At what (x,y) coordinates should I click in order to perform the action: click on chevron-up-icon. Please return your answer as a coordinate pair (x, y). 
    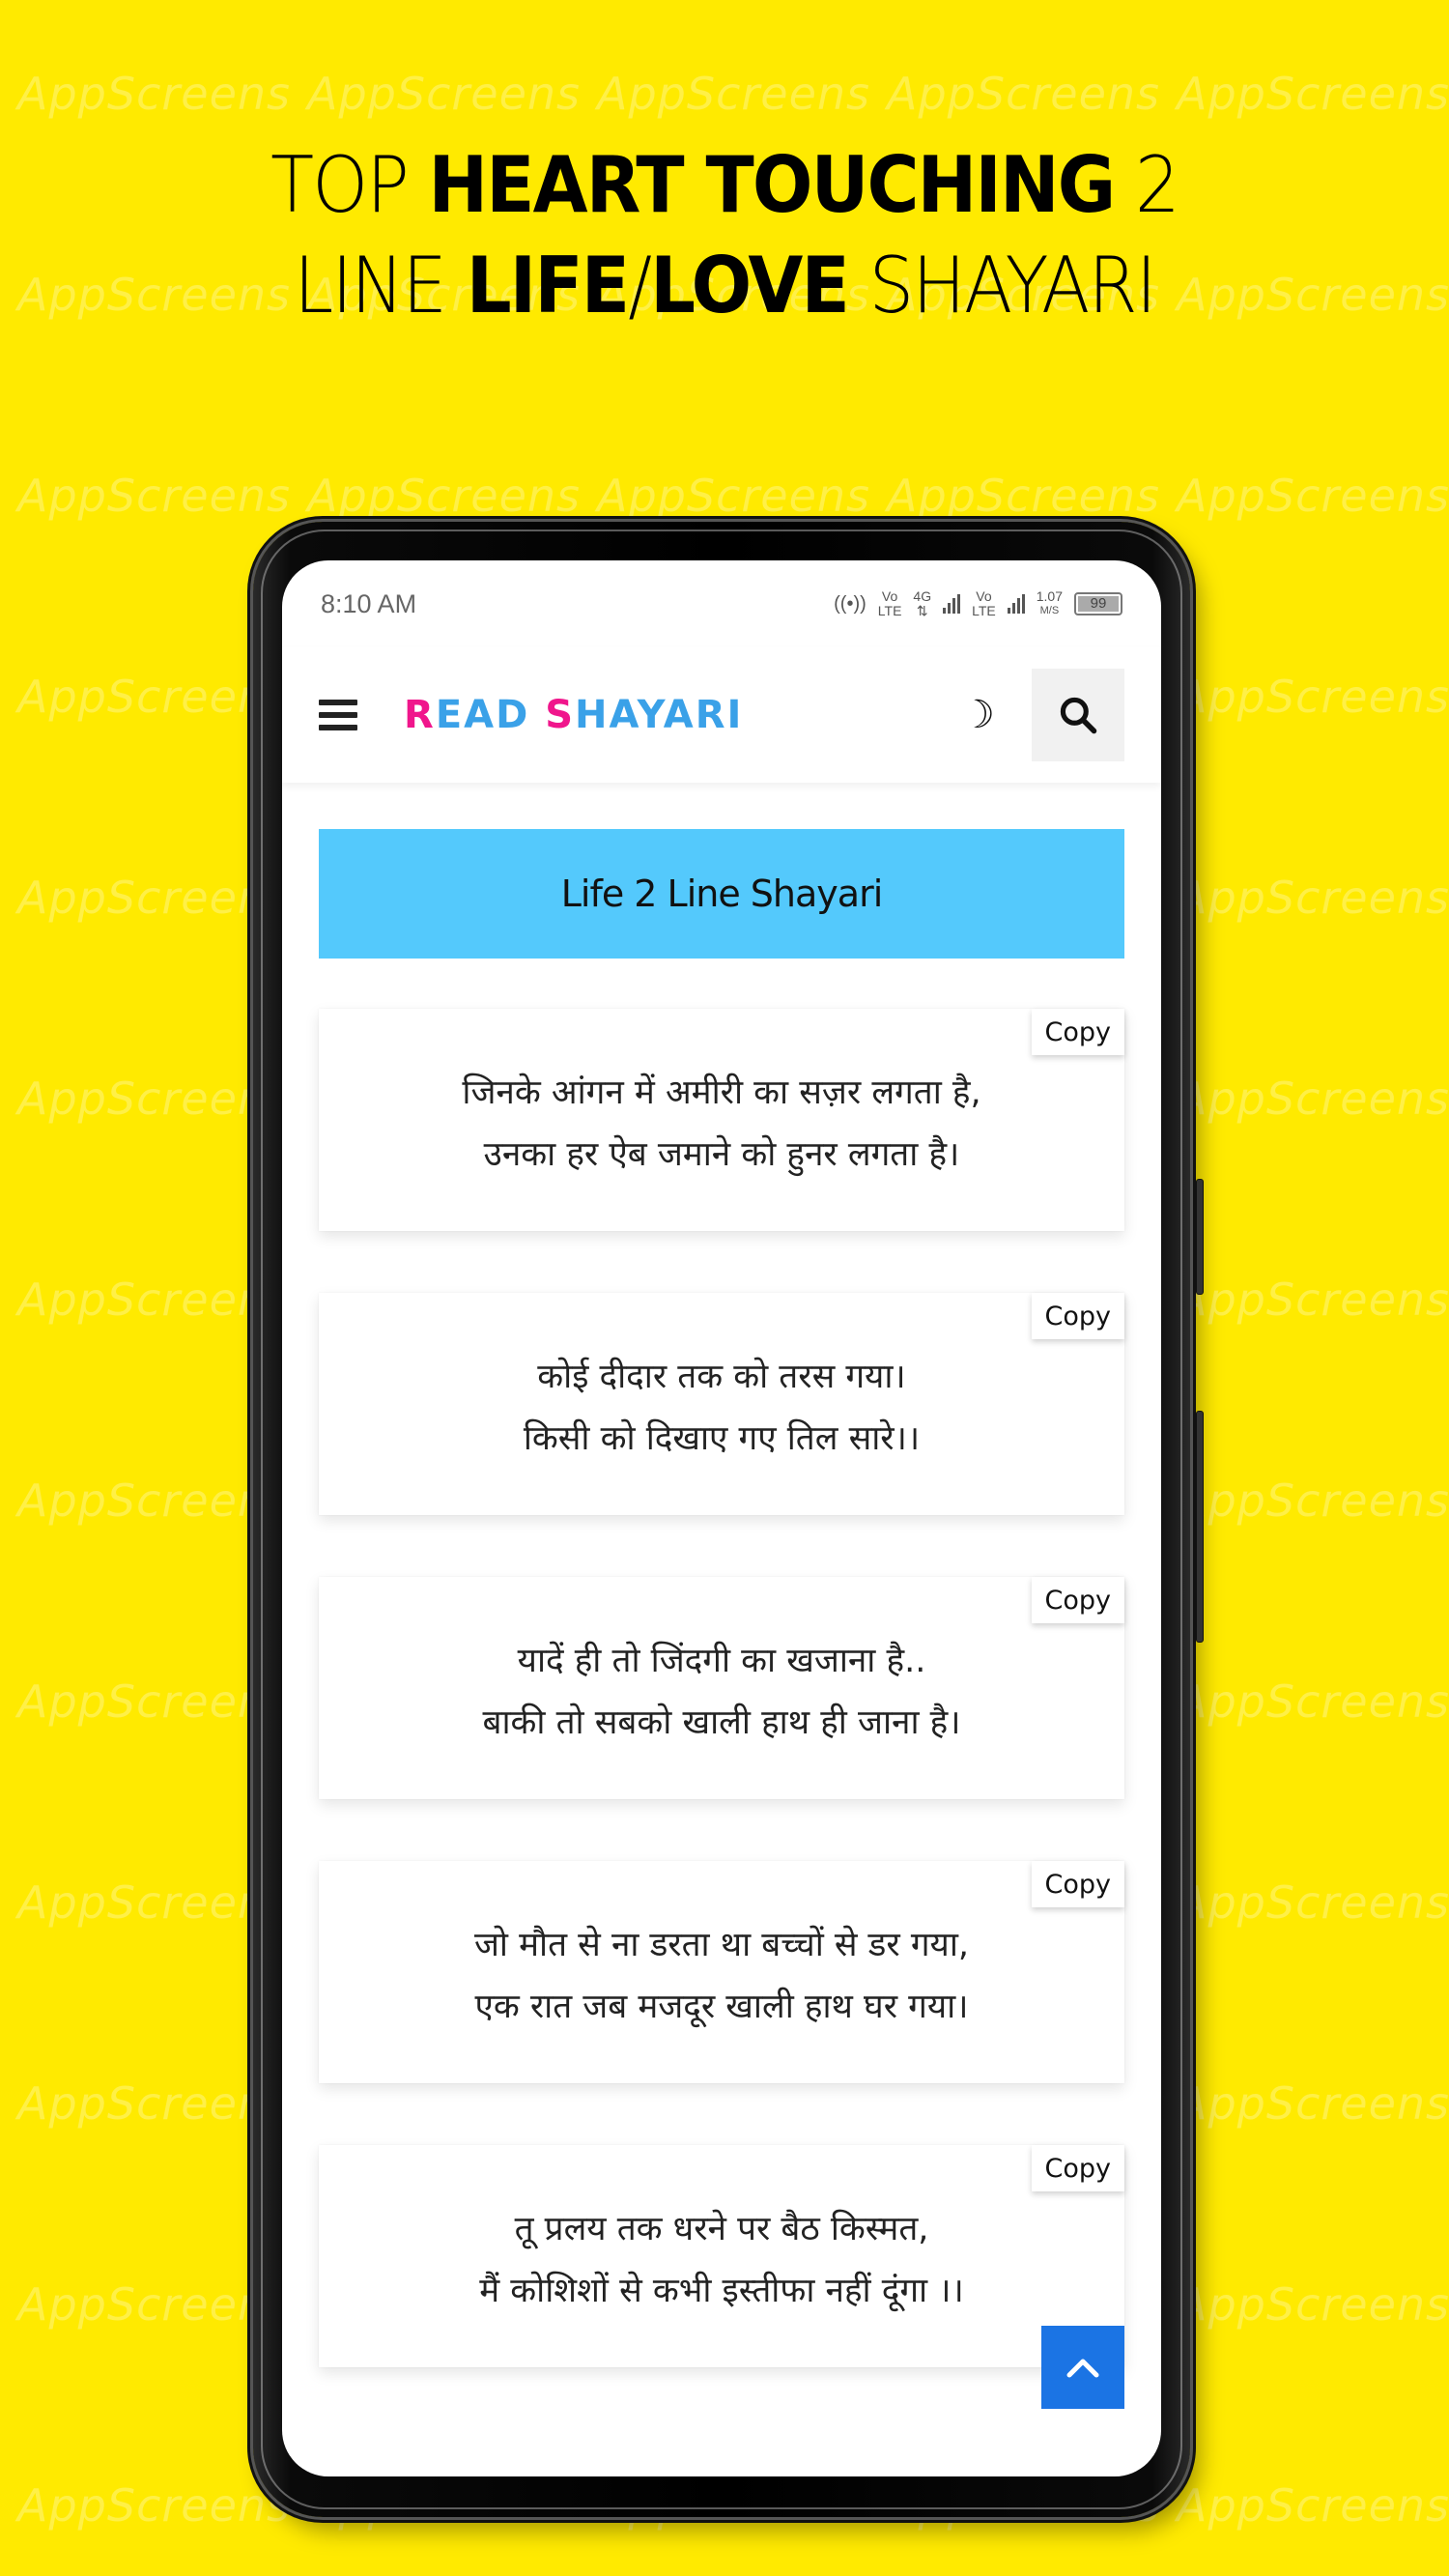
    Looking at the image, I should click on (1082, 2369).